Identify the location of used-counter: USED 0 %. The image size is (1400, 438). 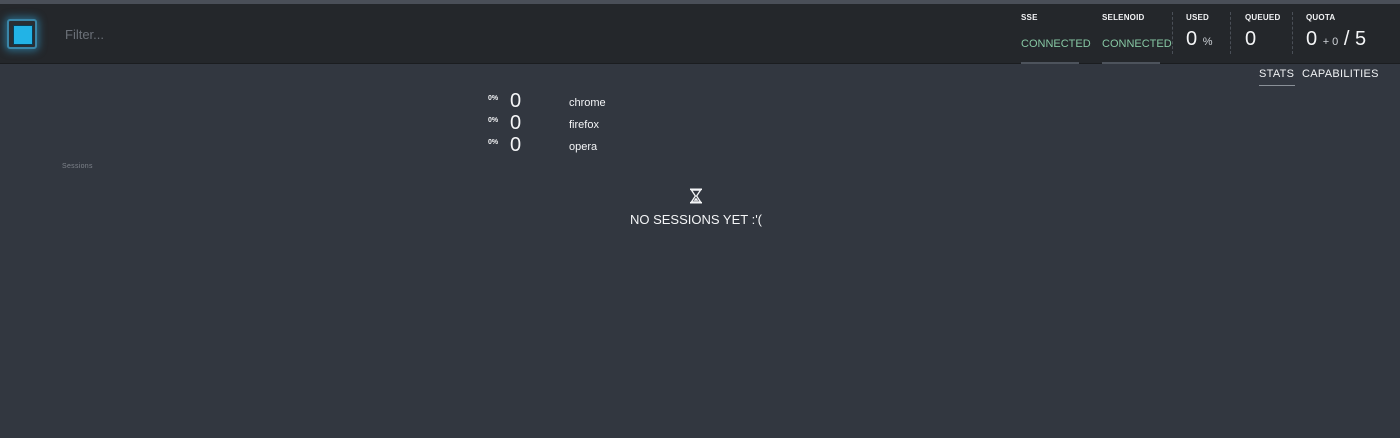
(1206, 33).